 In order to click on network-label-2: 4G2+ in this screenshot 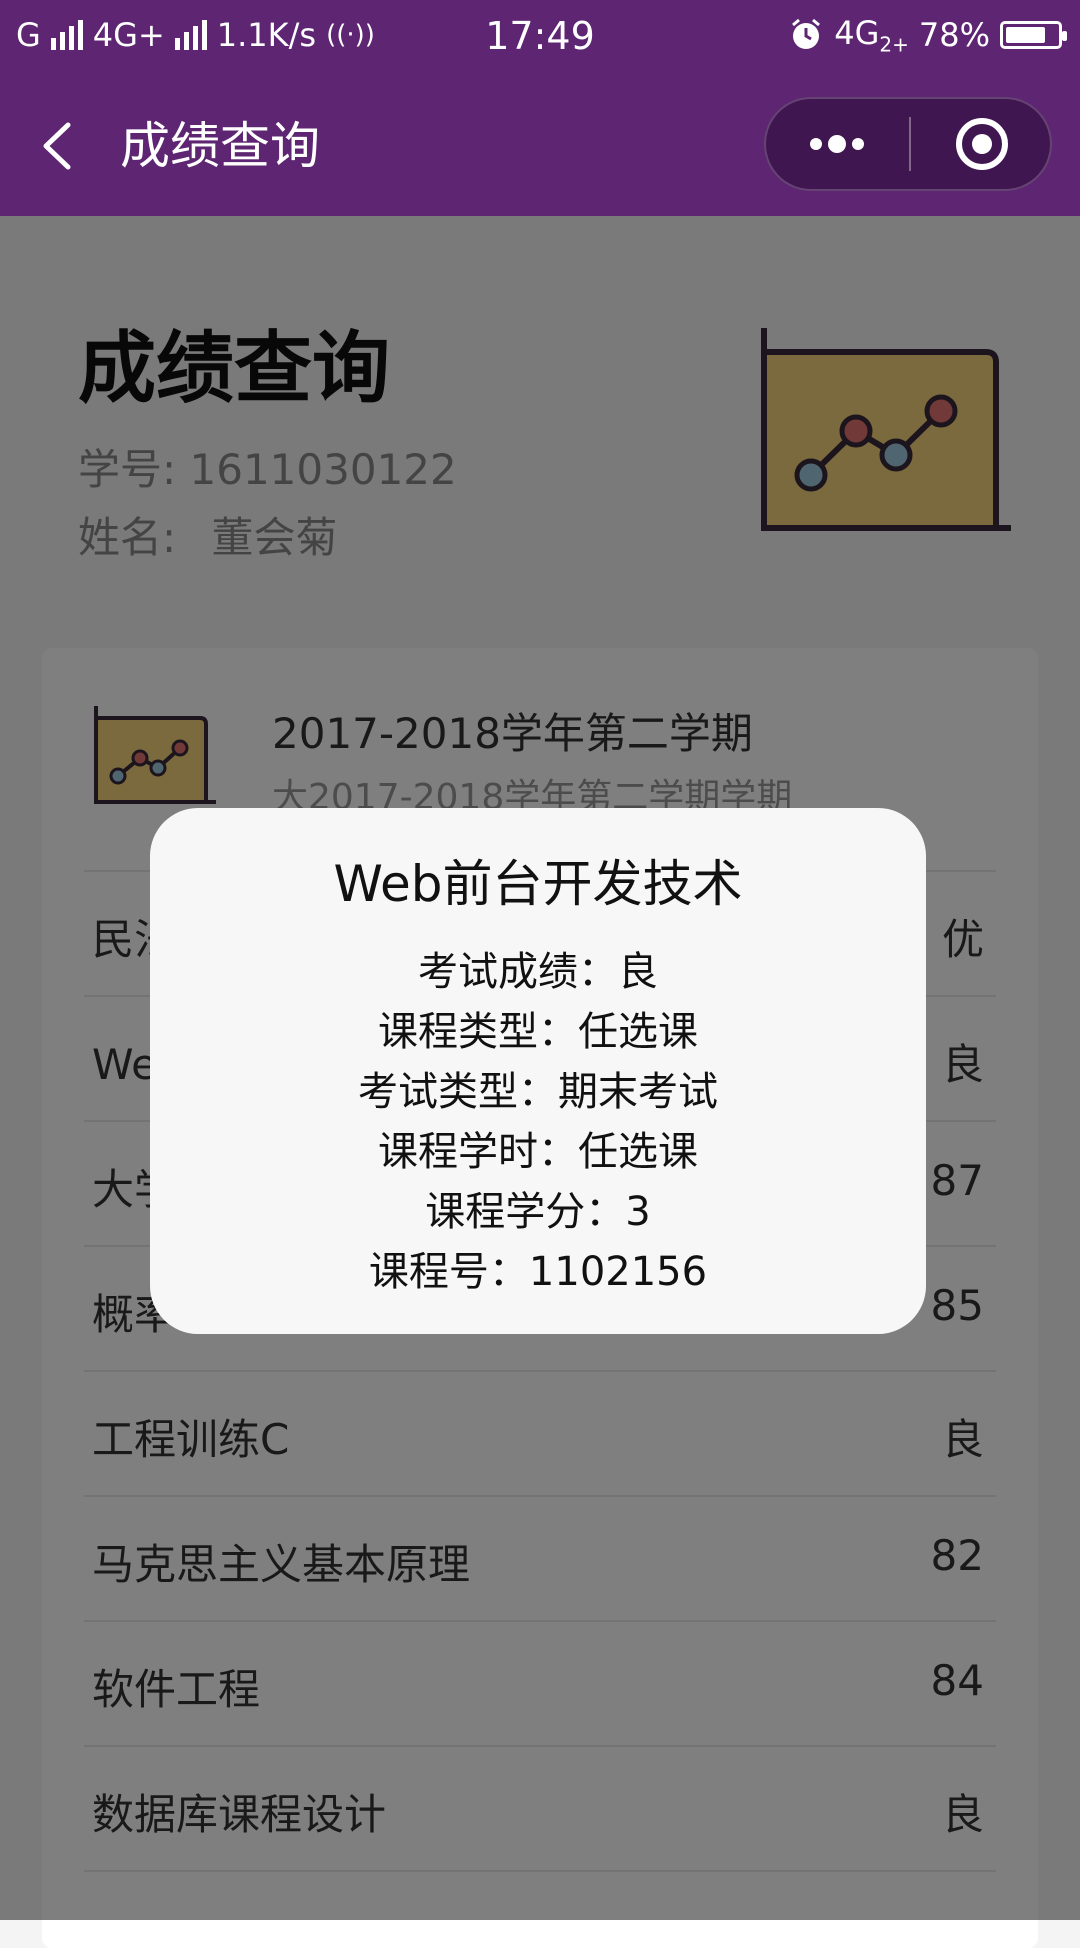, I will do `click(871, 35)`.